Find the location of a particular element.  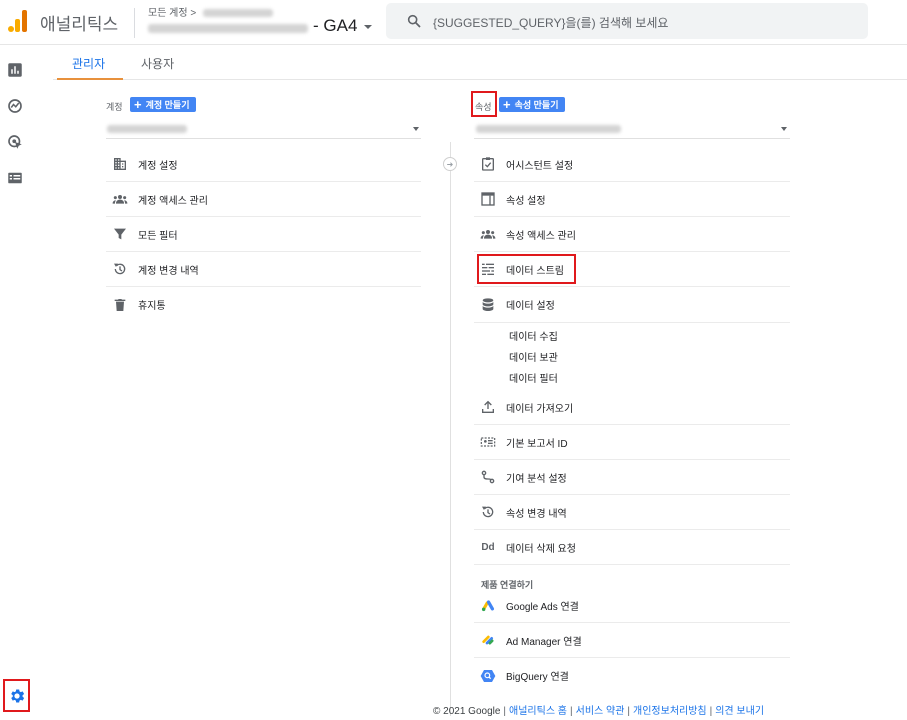

window-icon is located at coordinates (488, 199).